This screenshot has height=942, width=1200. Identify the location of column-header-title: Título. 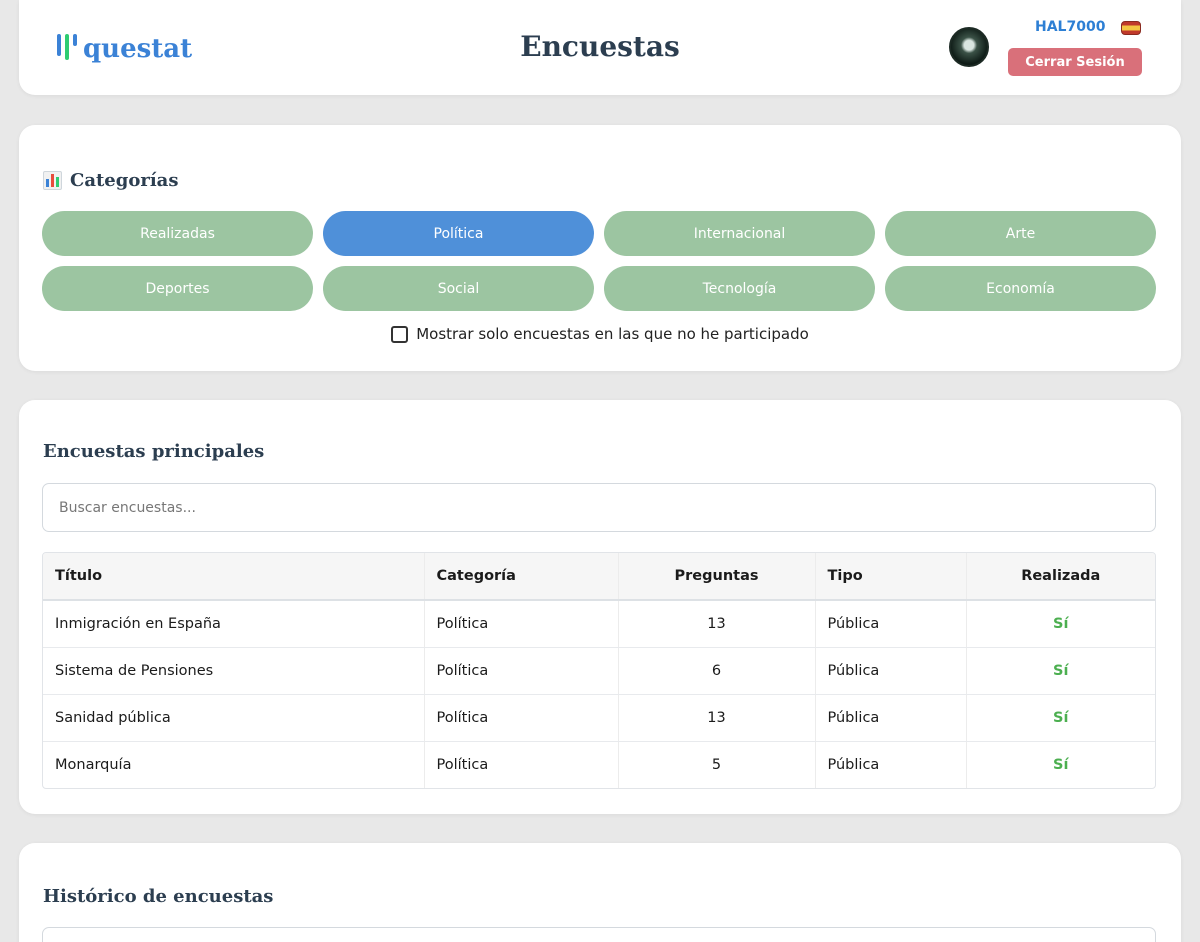
(234, 577).